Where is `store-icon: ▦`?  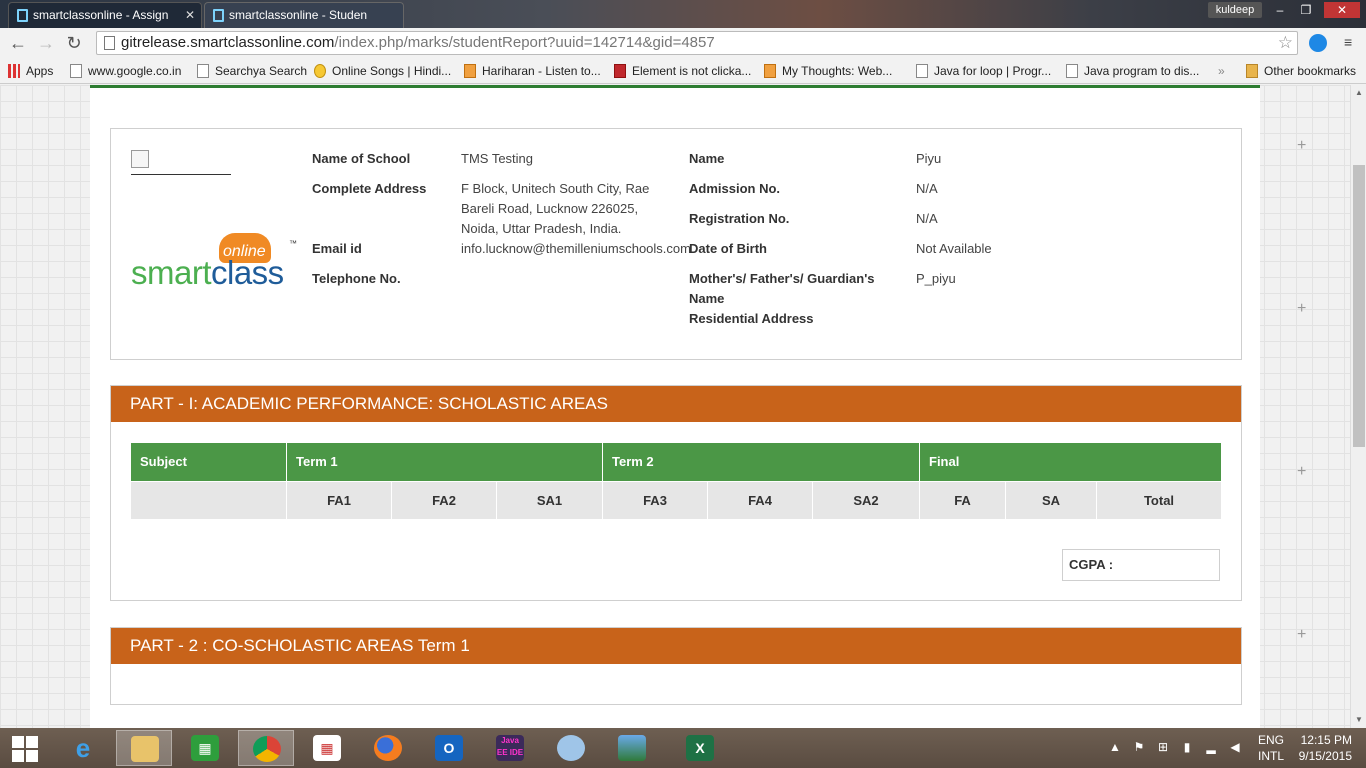 store-icon: ▦ is located at coordinates (205, 748).